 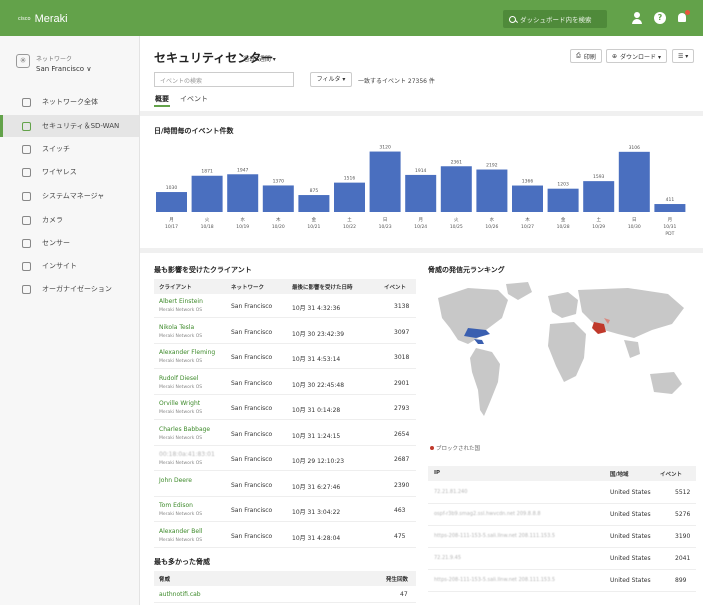 I want to click on bar-10/23, so click(x=385, y=181).